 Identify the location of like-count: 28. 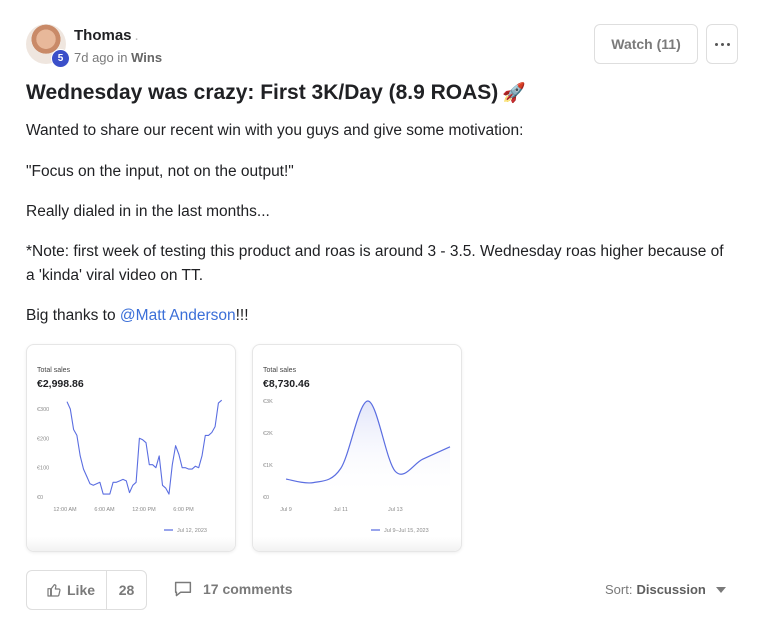
(126, 590).